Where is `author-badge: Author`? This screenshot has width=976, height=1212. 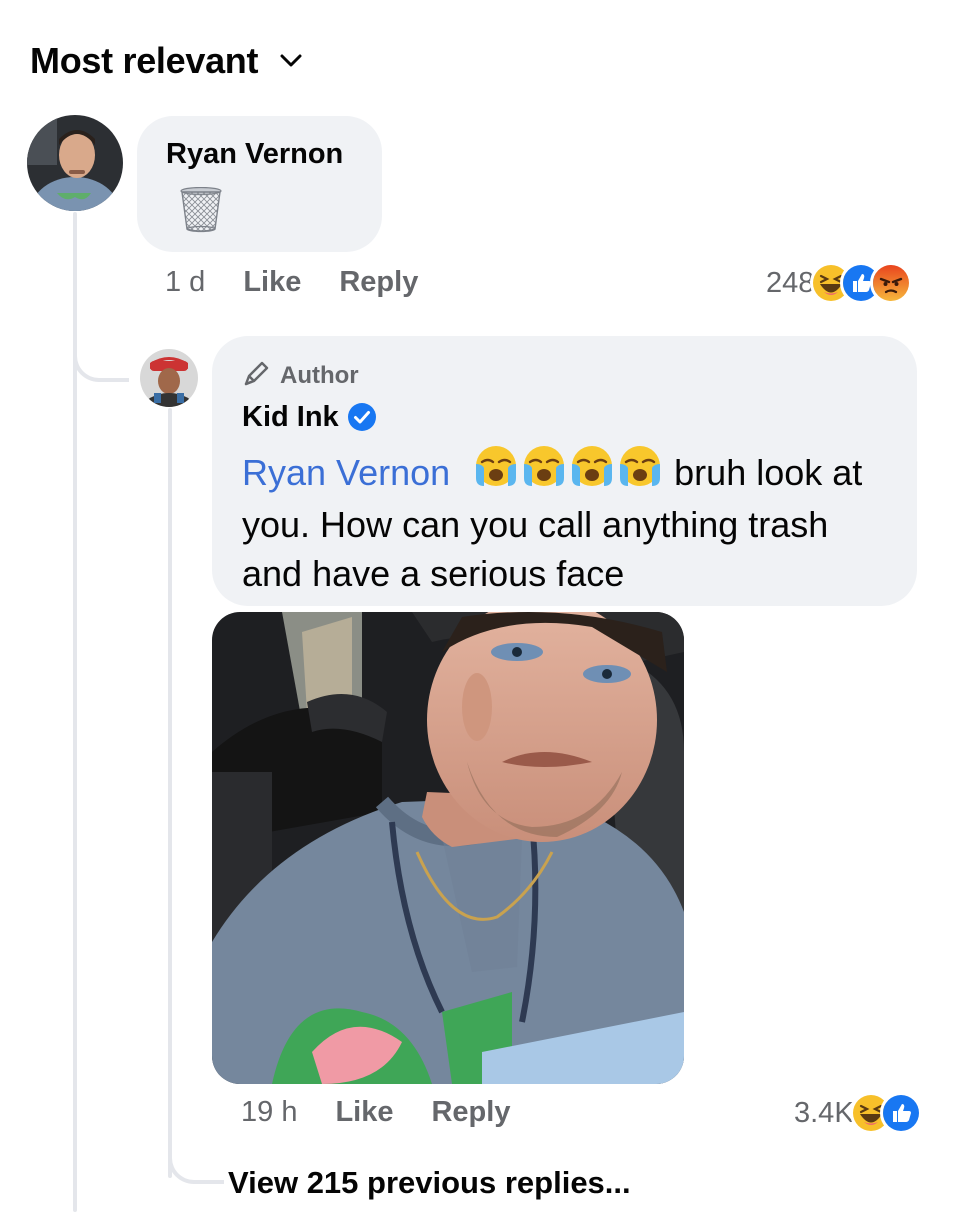
author-badge: Author is located at coordinates (300, 375).